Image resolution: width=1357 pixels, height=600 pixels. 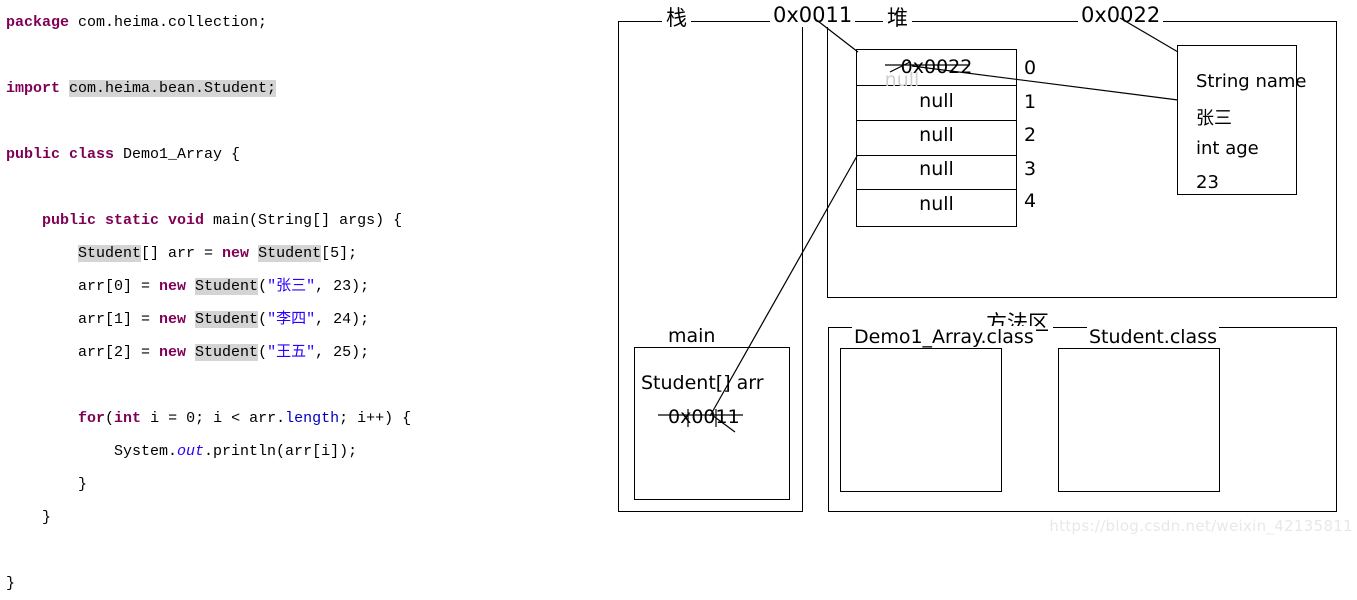 What do you see at coordinates (110, 220) in the screenshot?
I see `code-token: public static void` at bounding box center [110, 220].